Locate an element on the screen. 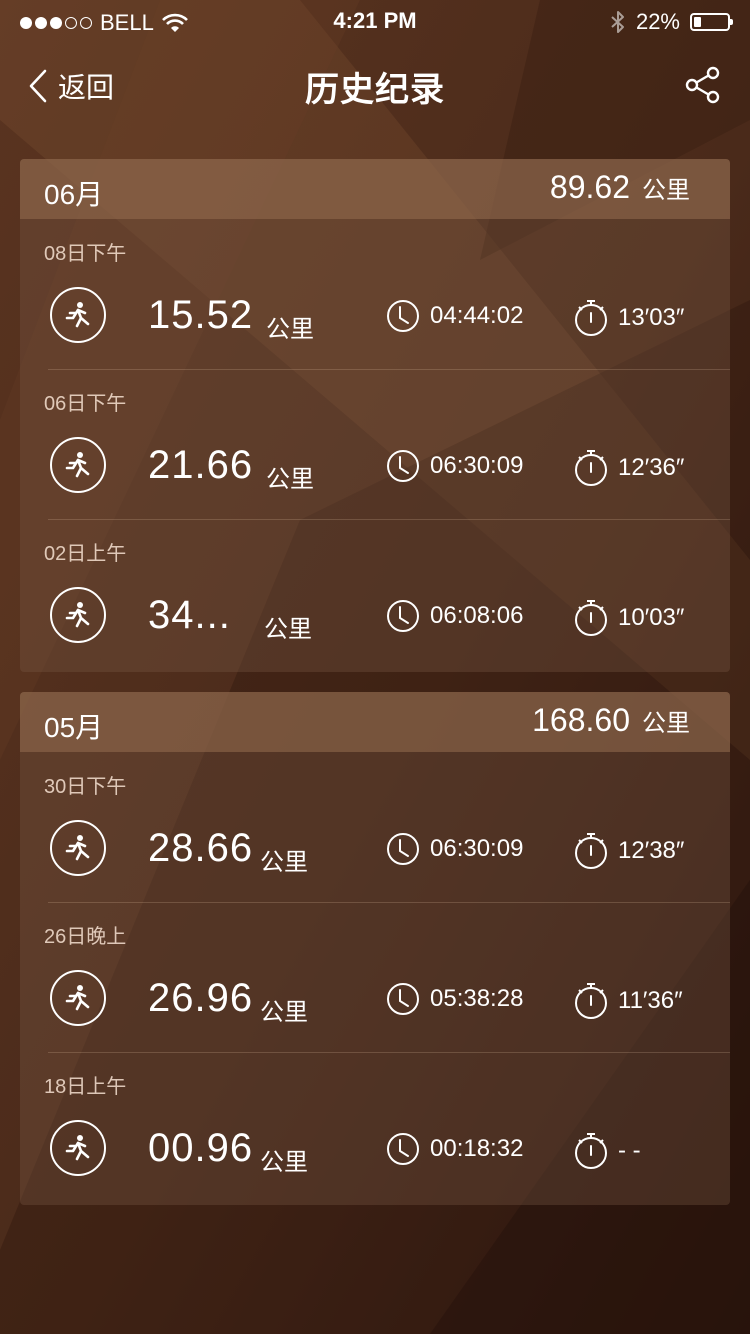  run-pace: 11′36″ is located at coordinates (628, 1001).